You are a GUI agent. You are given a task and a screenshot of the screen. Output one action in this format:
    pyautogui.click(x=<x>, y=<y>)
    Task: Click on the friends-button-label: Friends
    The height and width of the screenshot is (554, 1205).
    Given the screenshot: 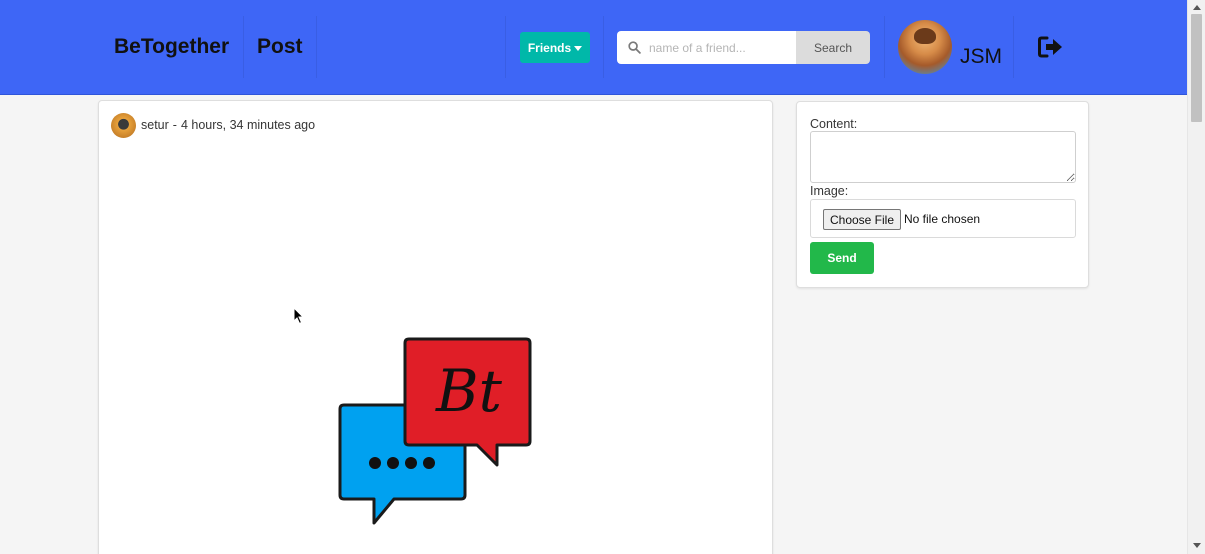 What is the action you would take?
    pyautogui.click(x=549, y=47)
    